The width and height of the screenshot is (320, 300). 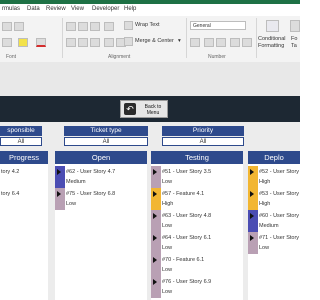 What do you see at coordinates (105, 9) in the screenshot?
I see `tab-developer: Developer` at bounding box center [105, 9].